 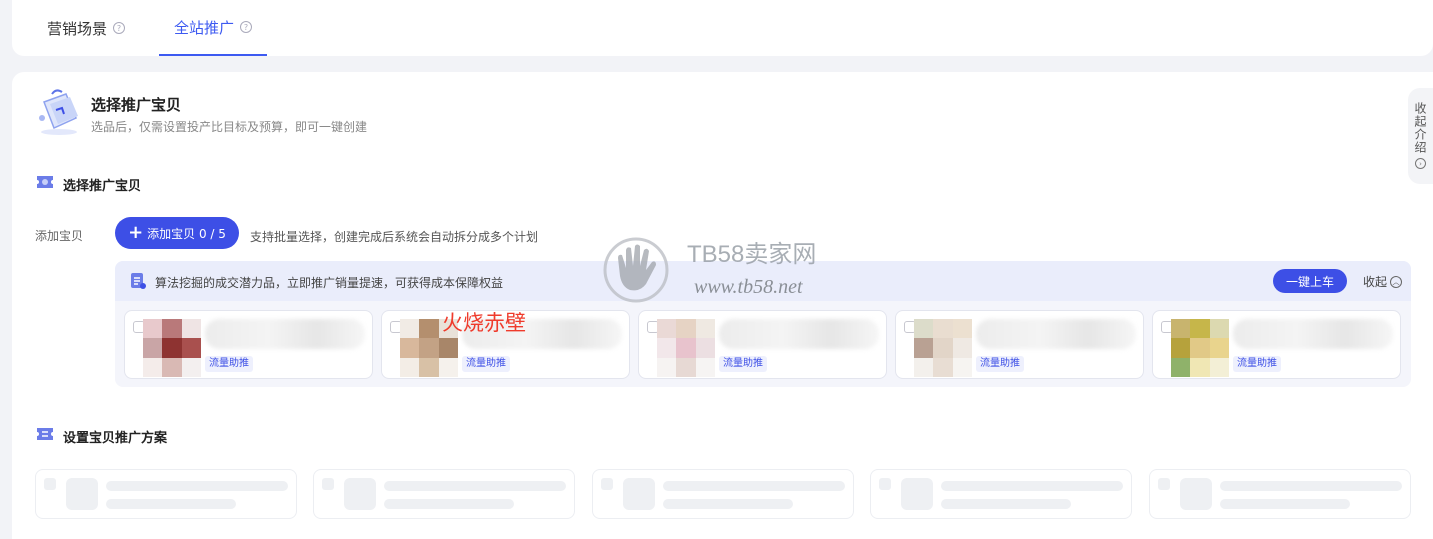 What do you see at coordinates (394, 237) in the screenshot?
I see `add-item-hint: 支持批量选择，创建完成后系统会自动拆分成多个计划` at bounding box center [394, 237].